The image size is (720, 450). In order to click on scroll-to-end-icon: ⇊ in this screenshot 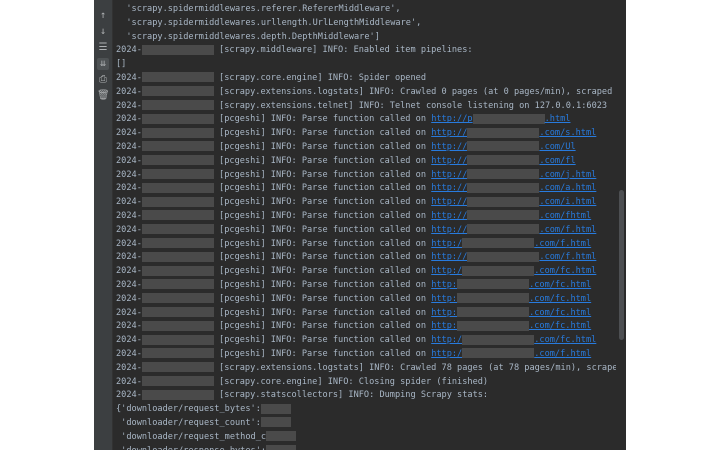, I will do `click(103, 64)`.